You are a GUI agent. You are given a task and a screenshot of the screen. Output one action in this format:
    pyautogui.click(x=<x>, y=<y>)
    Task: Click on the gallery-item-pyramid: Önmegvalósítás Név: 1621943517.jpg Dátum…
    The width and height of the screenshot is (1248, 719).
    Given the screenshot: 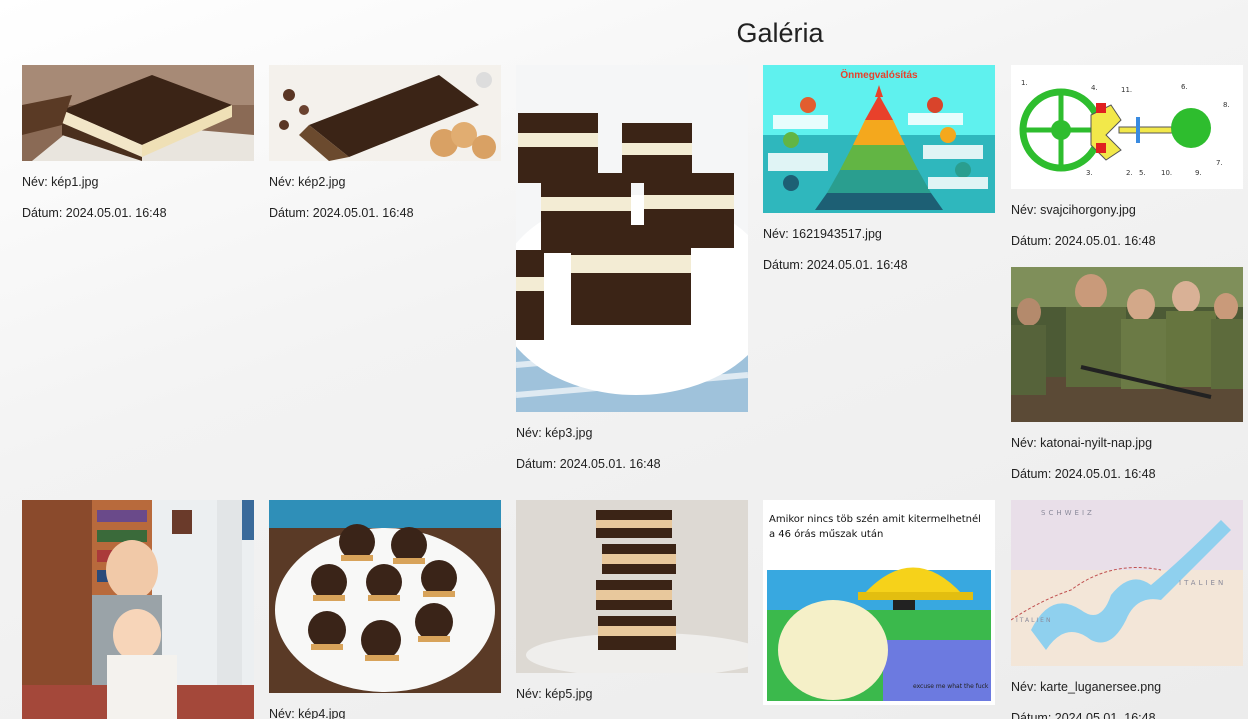 What is the action you would take?
    pyautogui.click(x=880, y=168)
    